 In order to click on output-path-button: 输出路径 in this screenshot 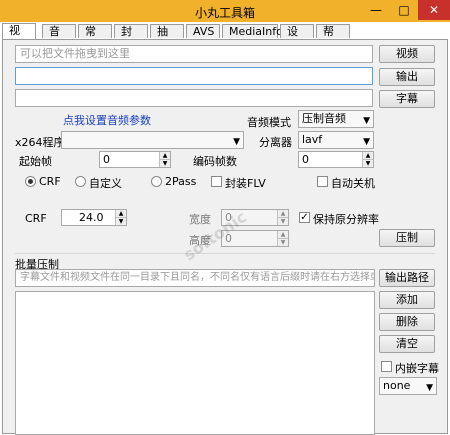, I will do `click(407, 278)`.